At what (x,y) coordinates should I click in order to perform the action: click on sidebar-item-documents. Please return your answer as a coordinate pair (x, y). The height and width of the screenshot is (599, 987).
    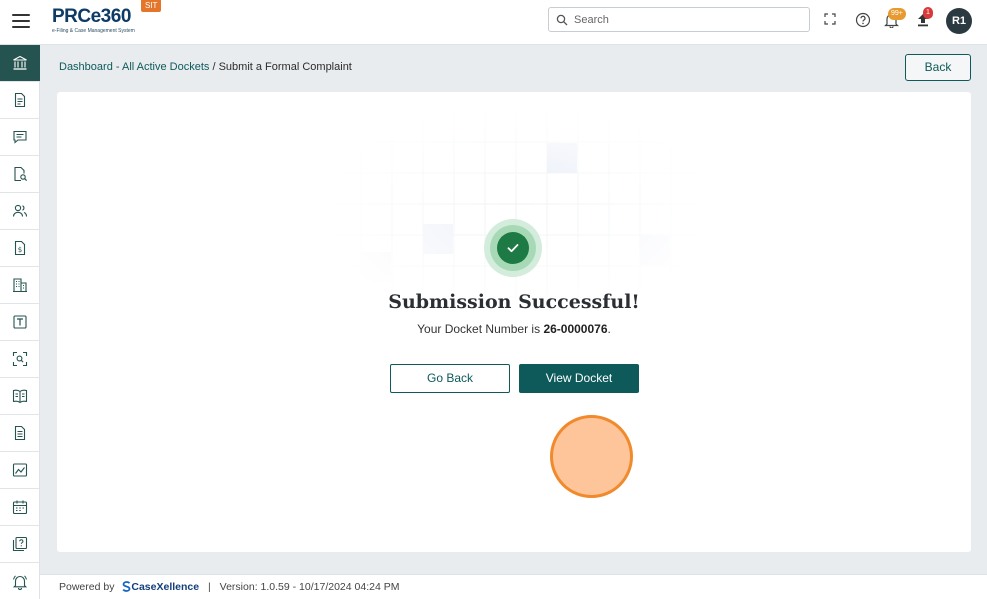
    Looking at the image, I should click on (20, 100).